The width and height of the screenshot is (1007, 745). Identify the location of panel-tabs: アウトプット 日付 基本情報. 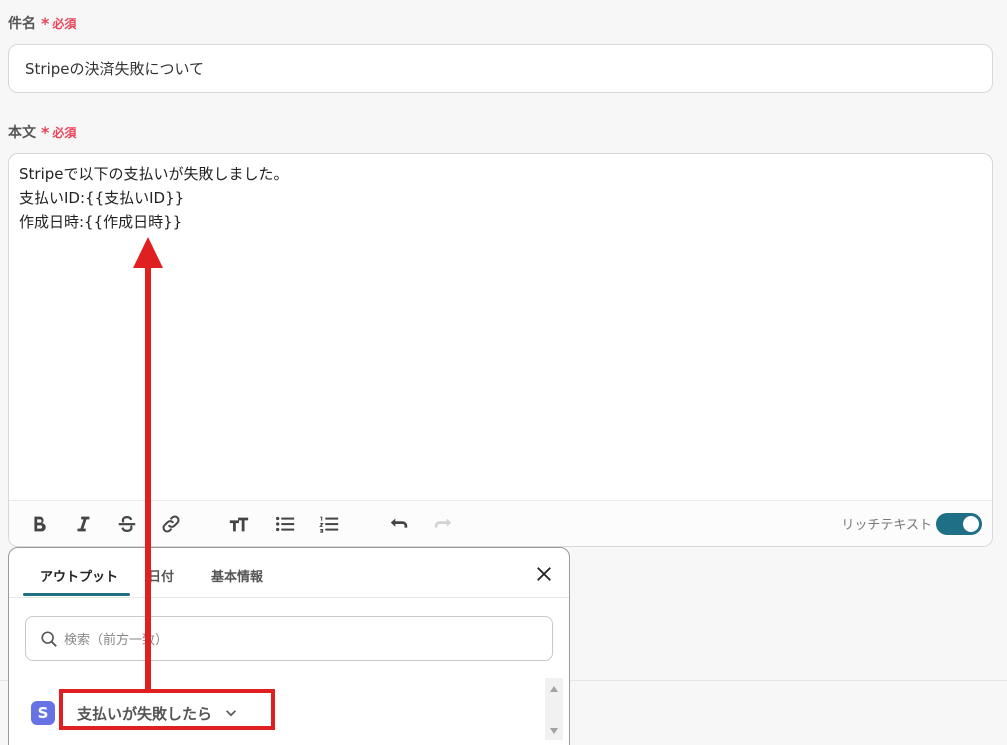
(289, 573).